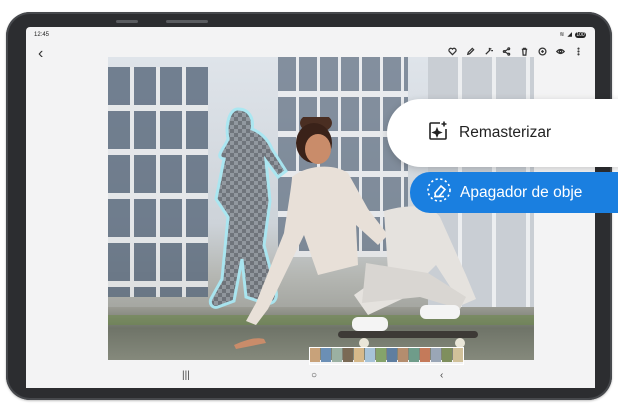  Describe the element at coordinates (488, 51) in the screenshot. I see `effects-icon` at that location.